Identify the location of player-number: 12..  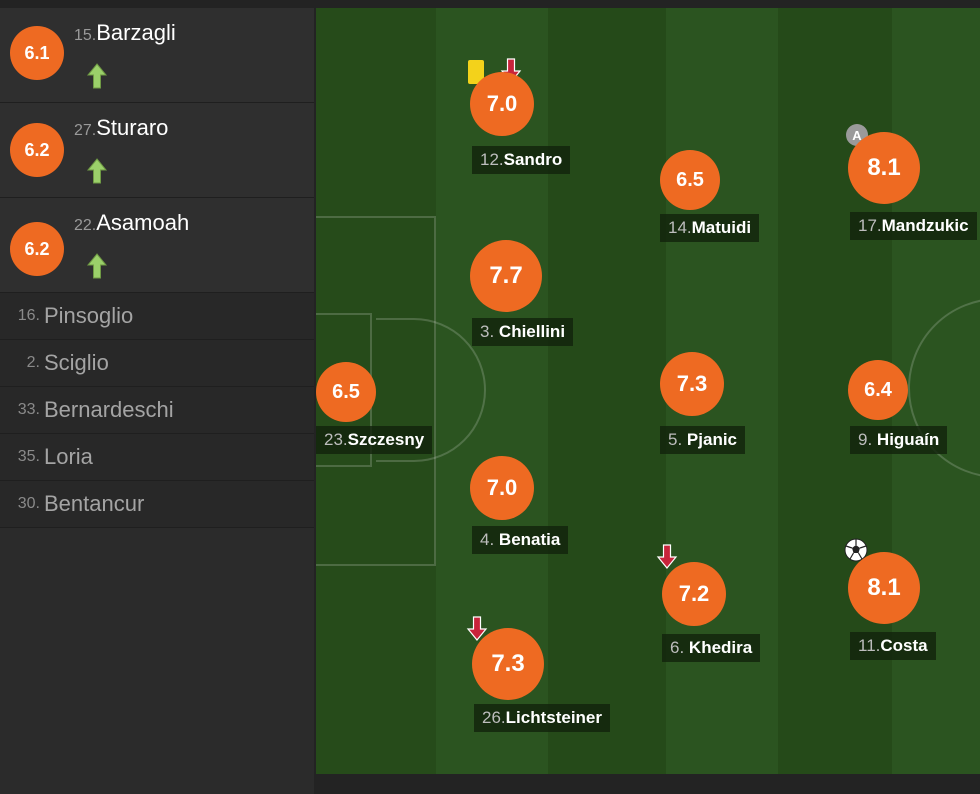
(492, 159).